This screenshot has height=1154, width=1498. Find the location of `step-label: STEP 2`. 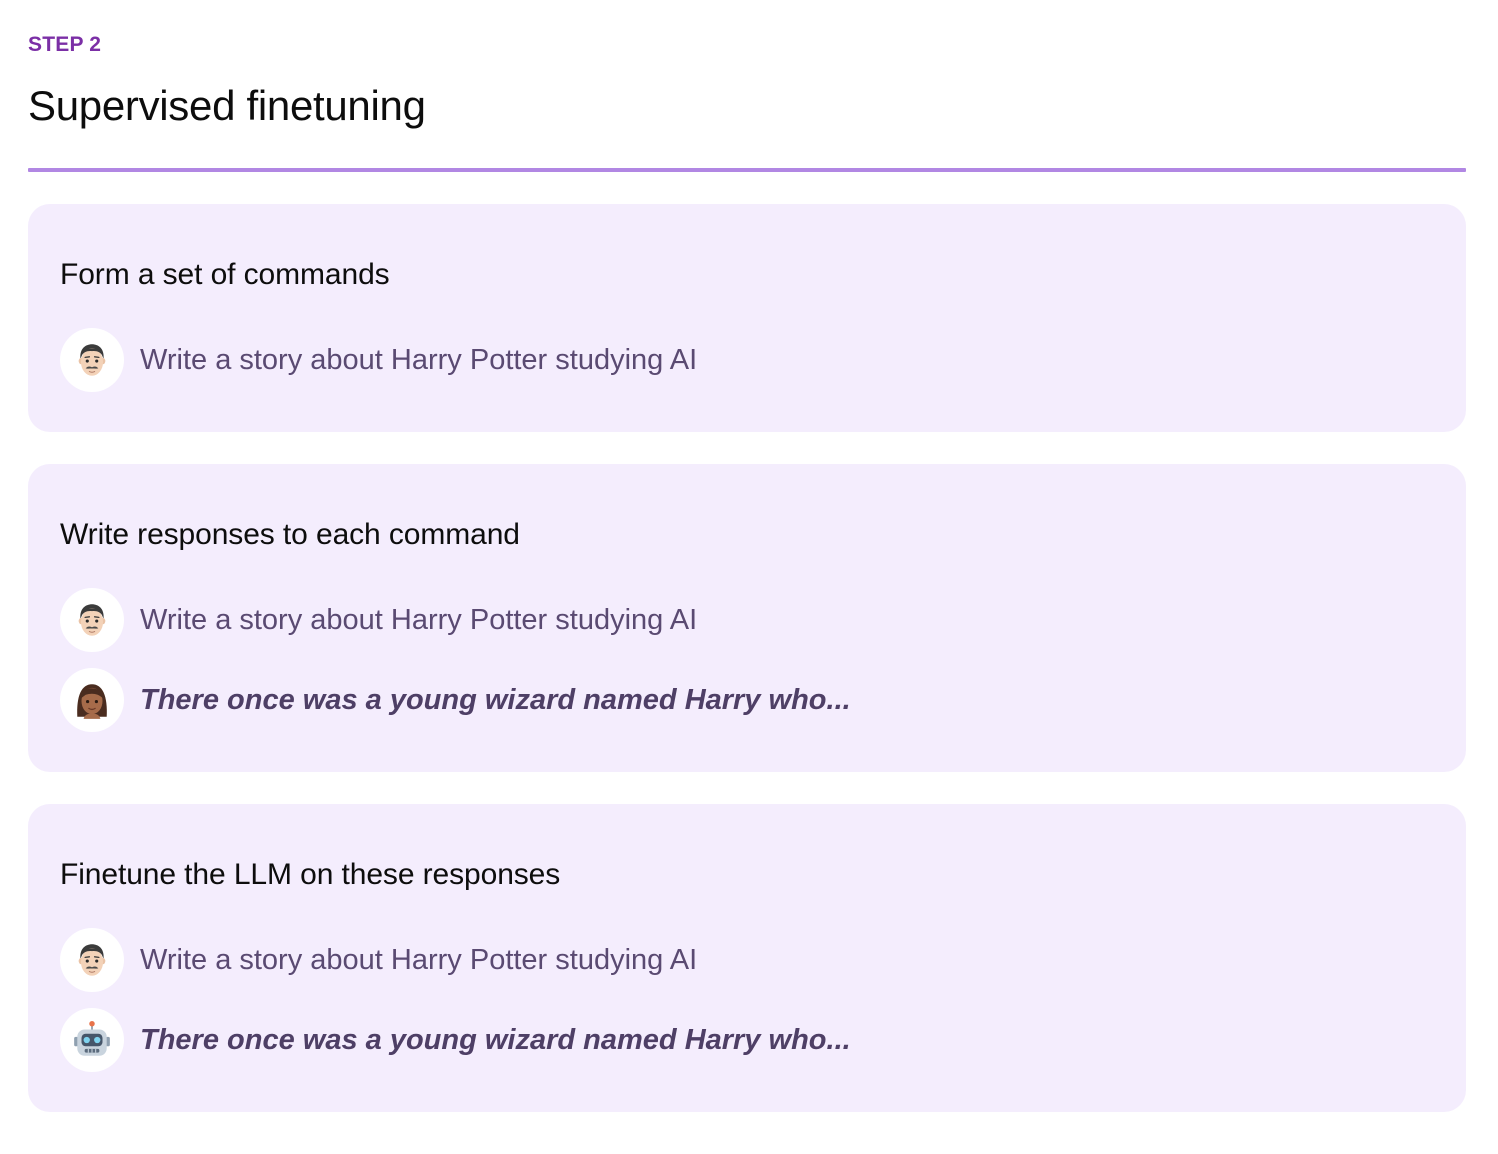

step-label: STEP 2 is located at coordinates (65, 44).